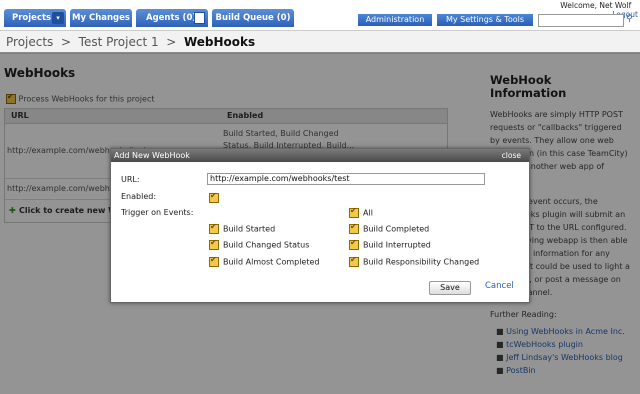 This screenshot has height=394, width=640. I want to click on event-build-almost-completed: Build Almost Completed, so click(264, 261).